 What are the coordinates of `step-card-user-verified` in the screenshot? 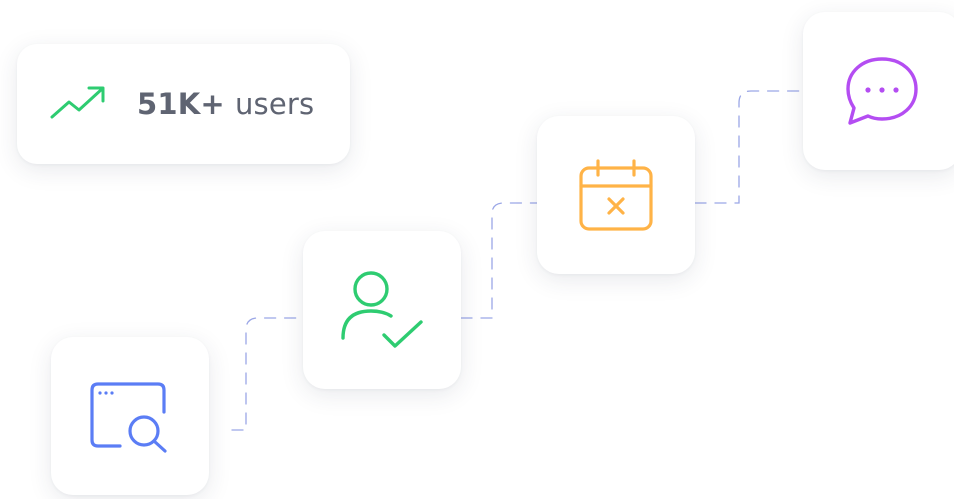 It's located at (382, 310).